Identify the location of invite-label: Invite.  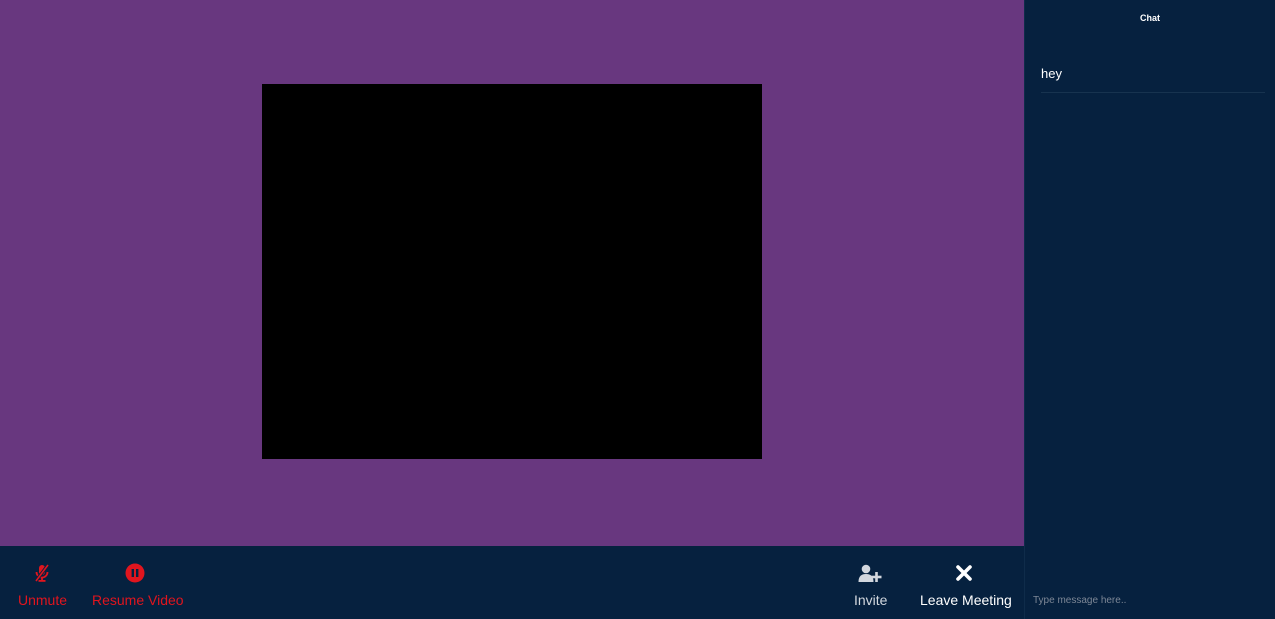
(871, 600).